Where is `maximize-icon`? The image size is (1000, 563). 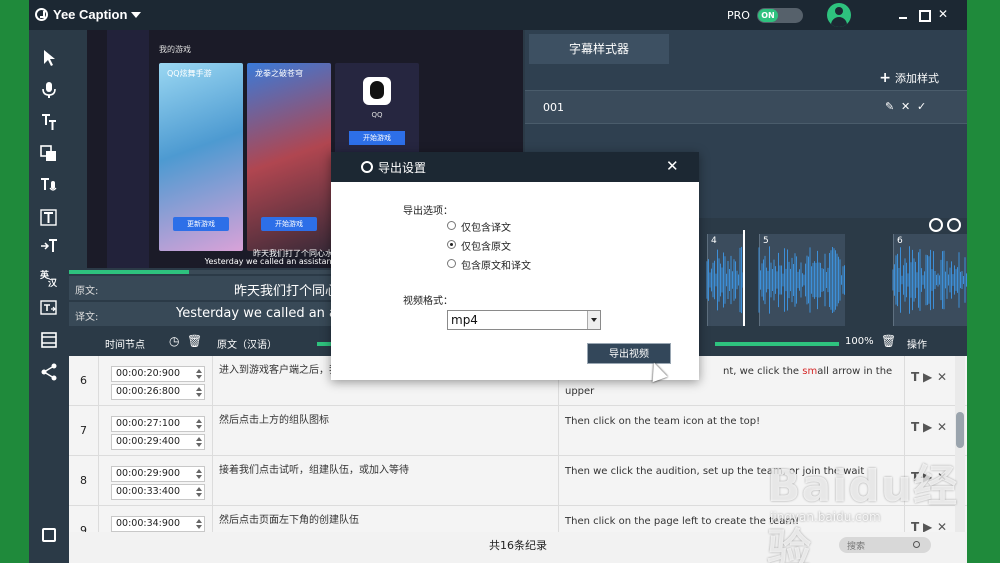 maximize-icon is located at coordinates (923, 14).